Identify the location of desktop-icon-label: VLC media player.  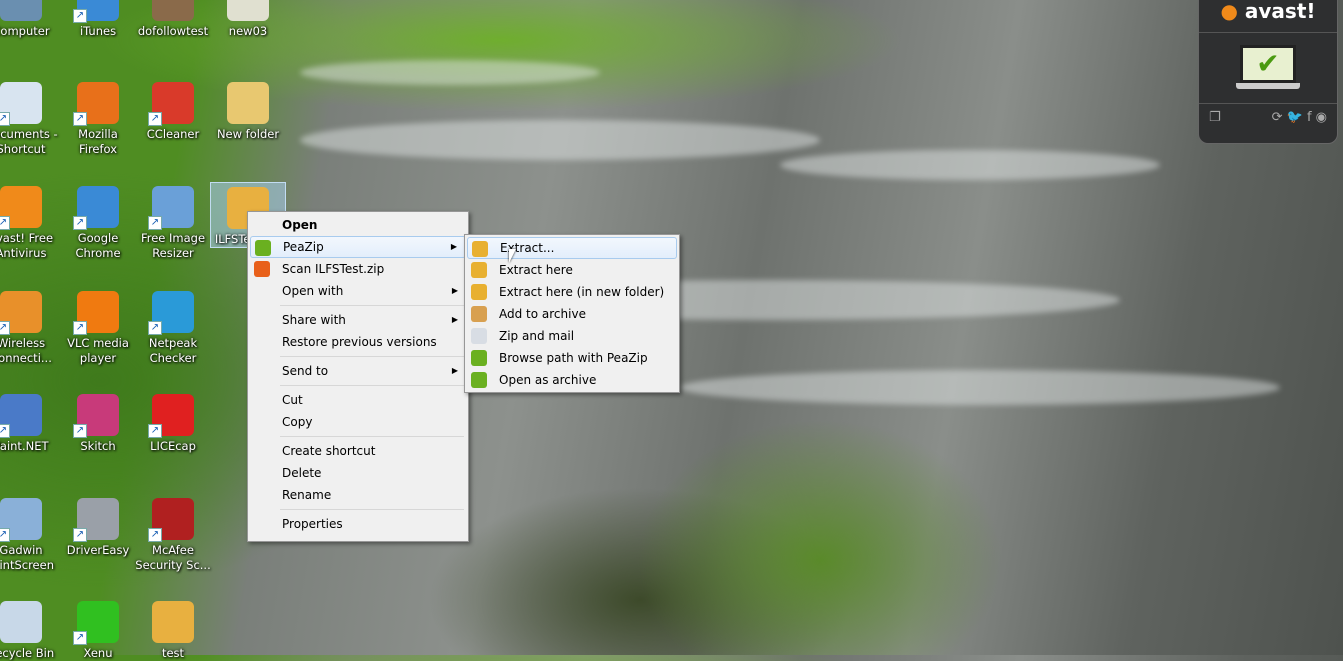
(98, 350).